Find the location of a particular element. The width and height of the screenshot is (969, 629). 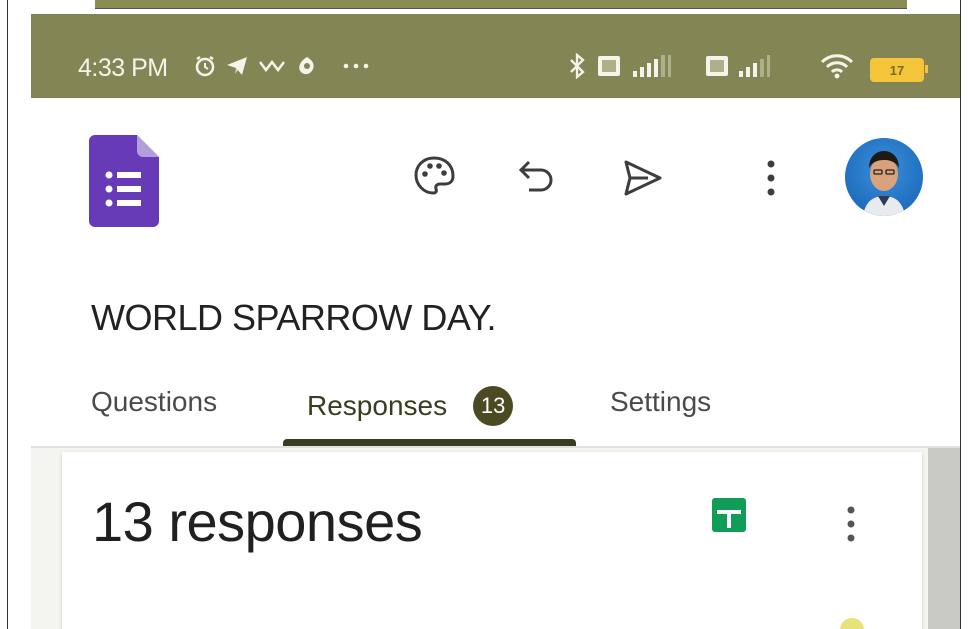

signal-wave-icon is located at coordinates (272, 66).